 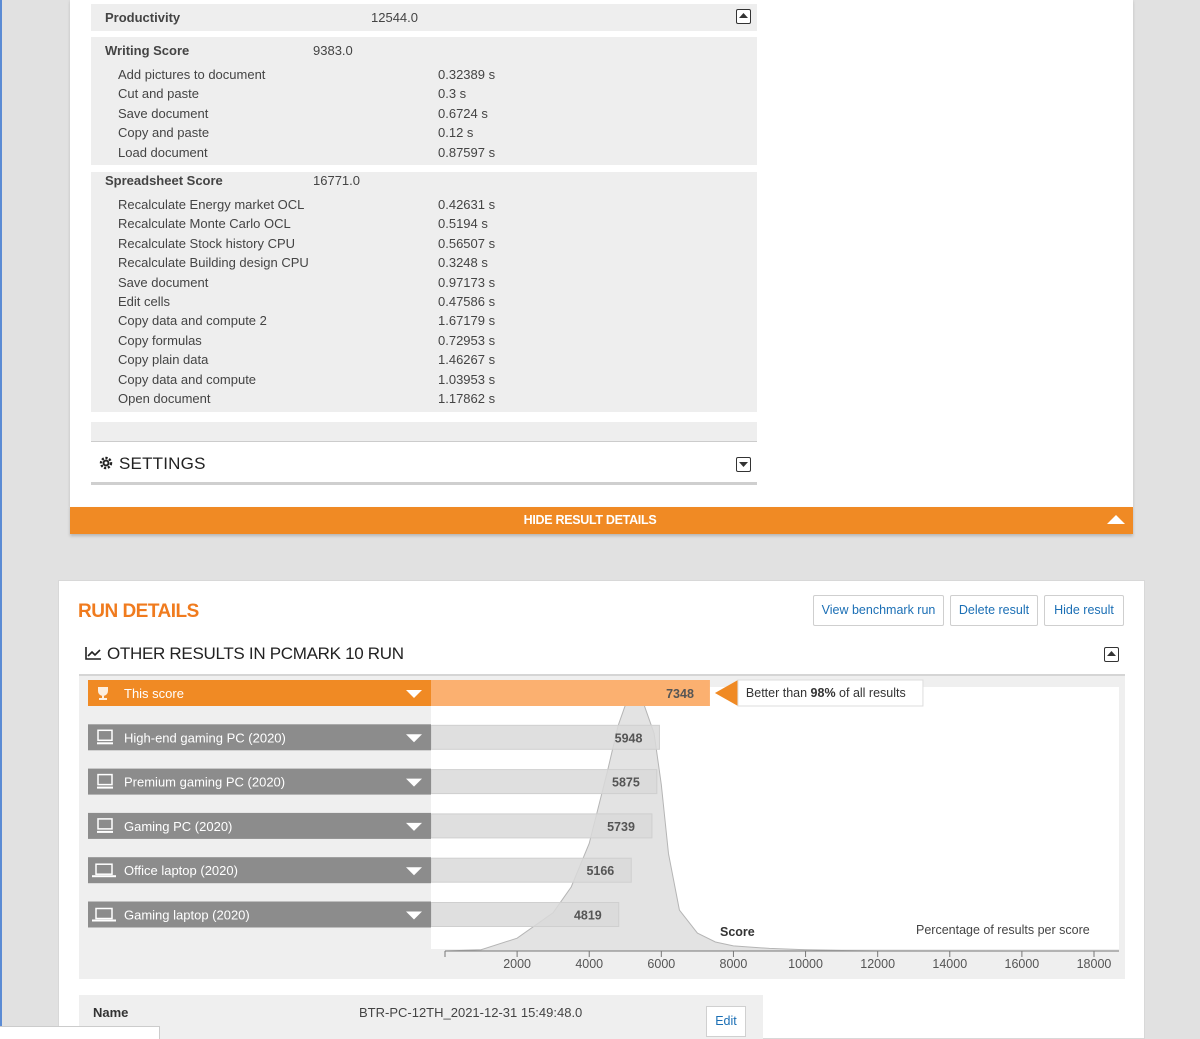 What do you see at coordinates (471, 1012) in the screenshot?
I see `name-value: BTR-PC-12TH_2021-12-31 15:49:48.0` at bounding box center [471, 1012].